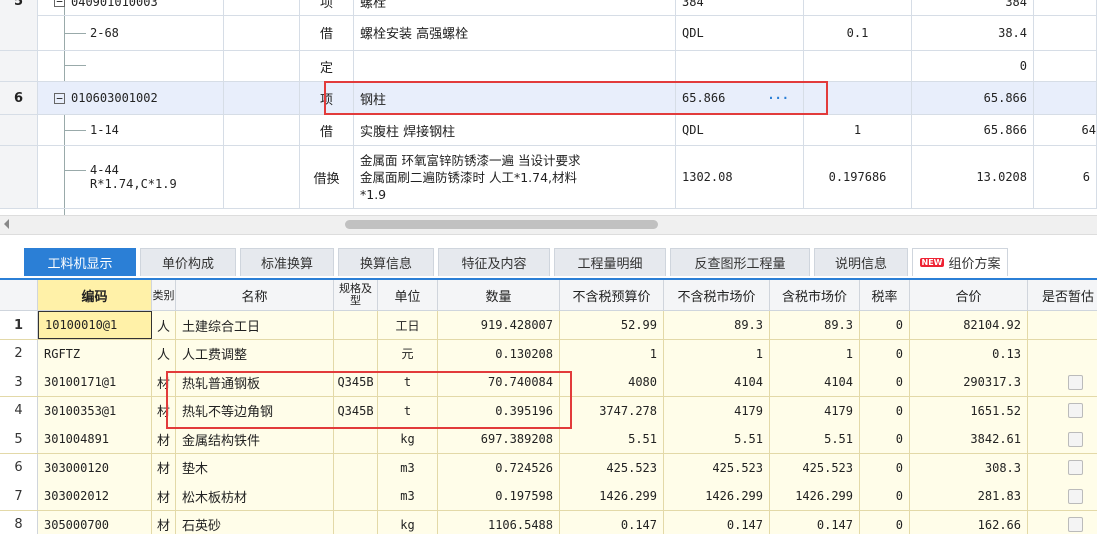 Image resolution: width=1097 pixels, height=534 pixels. Describe the element at coordinates (131, 66) in the screenshot. I see `code-cell` at that location.